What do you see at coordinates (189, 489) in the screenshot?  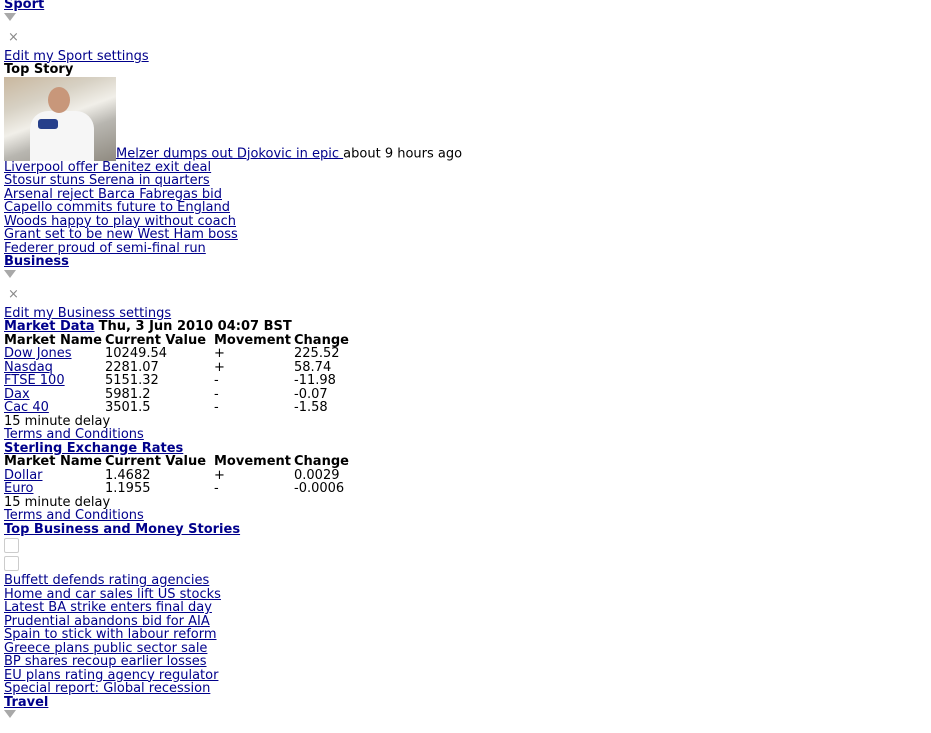 I see `table-row: Euro 1.1955 - -0.0006` at bounding box center [189, 489].